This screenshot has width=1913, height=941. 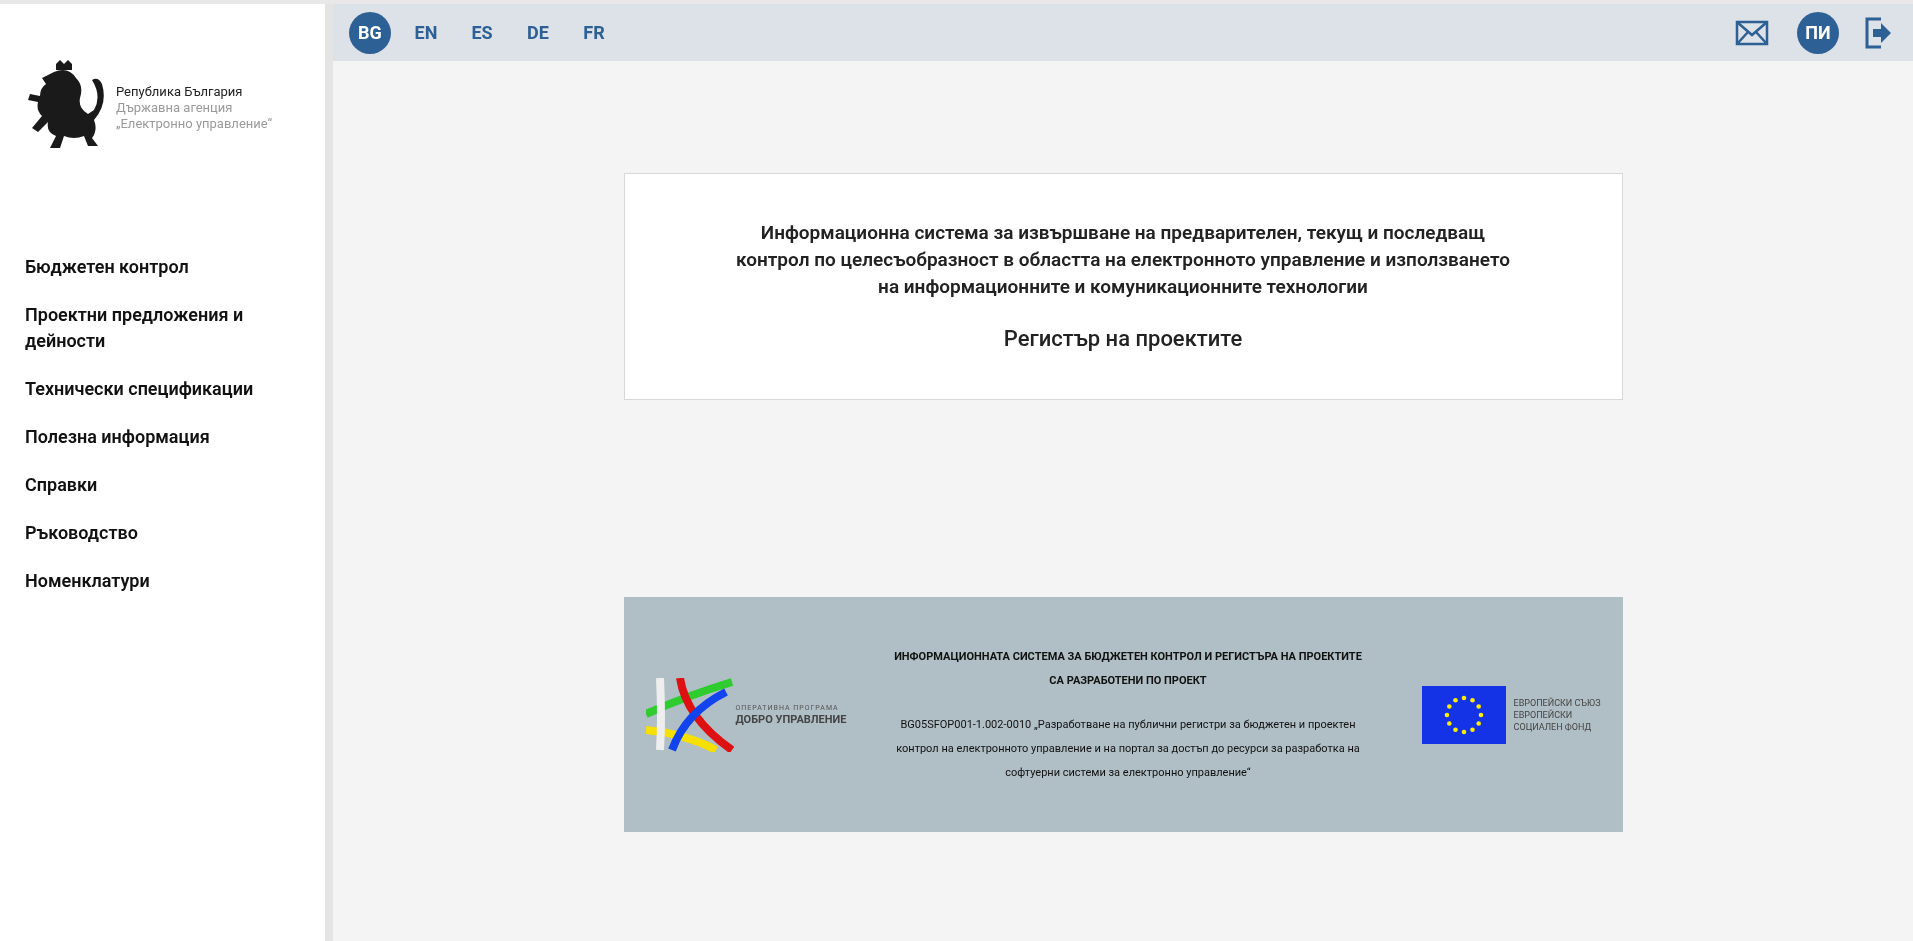 I want to click on sidebar-item: Бюджетен контрол, so click(x=165, y=267).